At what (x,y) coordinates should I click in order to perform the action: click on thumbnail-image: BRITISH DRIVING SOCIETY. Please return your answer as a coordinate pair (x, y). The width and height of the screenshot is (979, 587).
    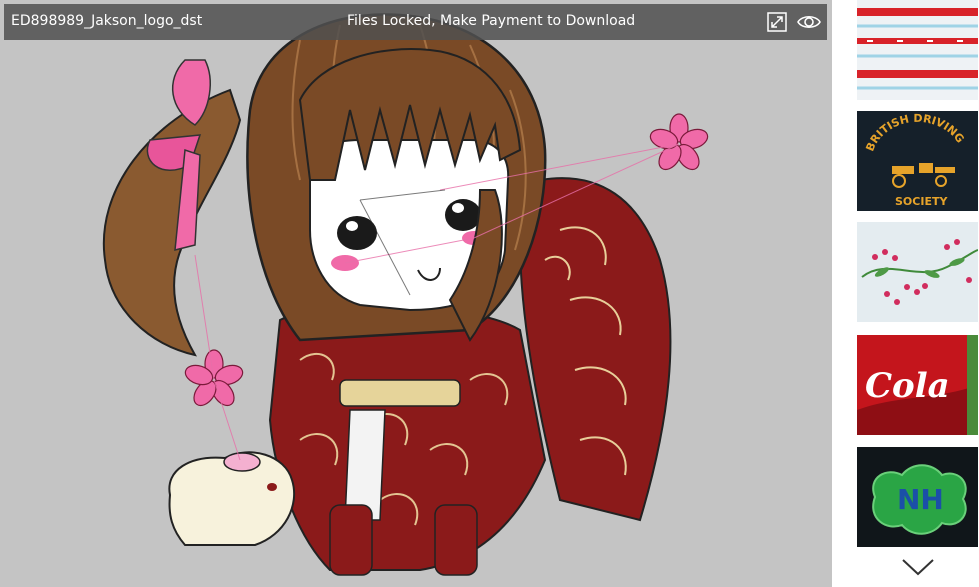
    Looking at the image, I should click on (917, 161).